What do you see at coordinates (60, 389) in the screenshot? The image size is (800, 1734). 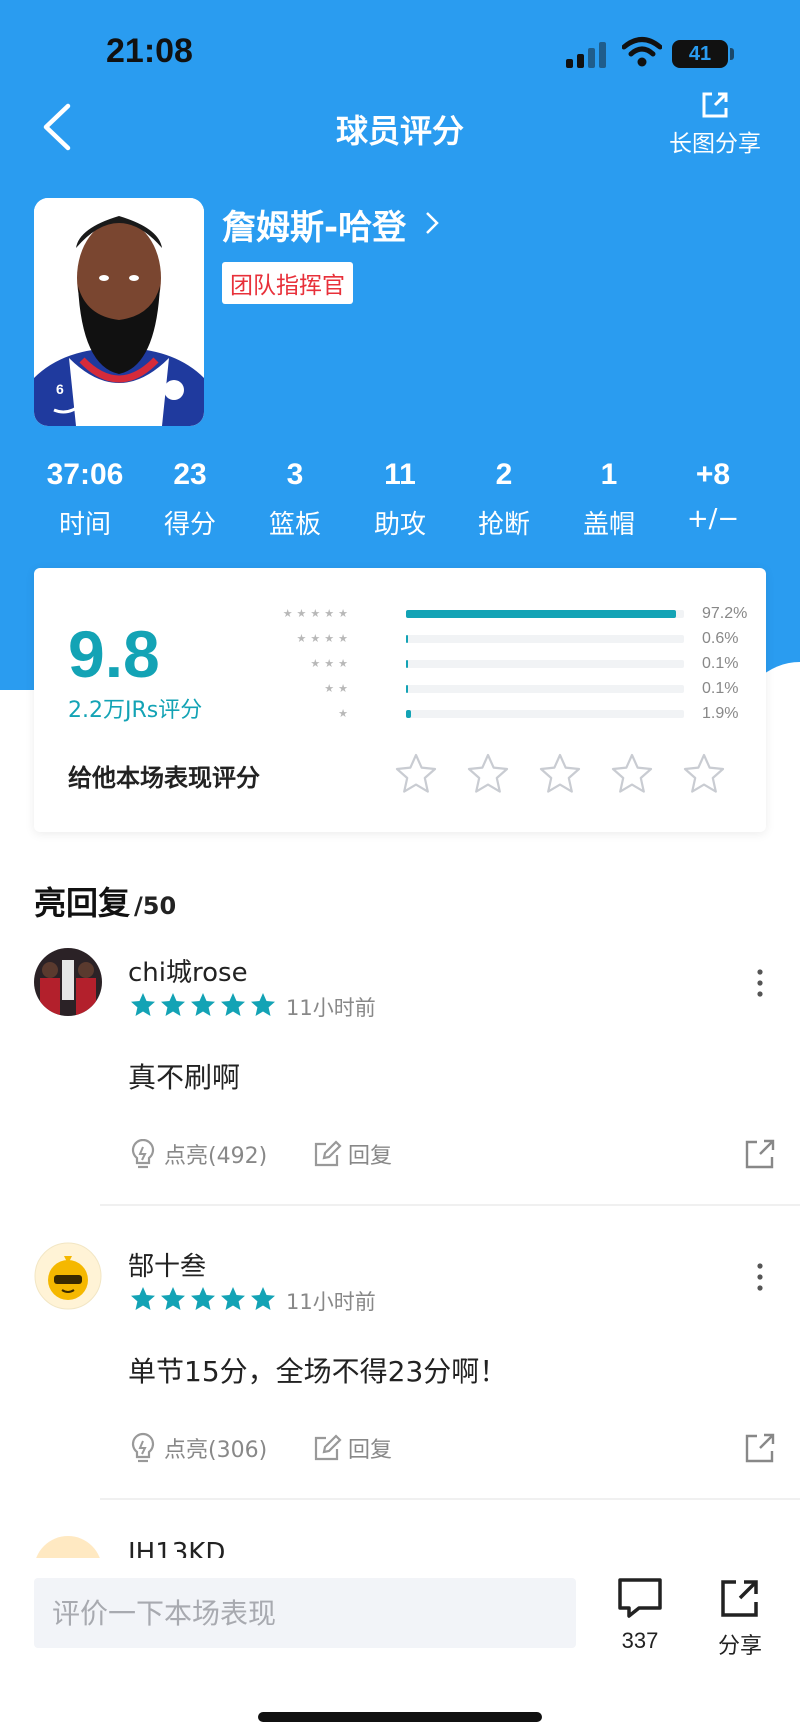 I see `jersey-number: 6` at bounding box center [60, 389].